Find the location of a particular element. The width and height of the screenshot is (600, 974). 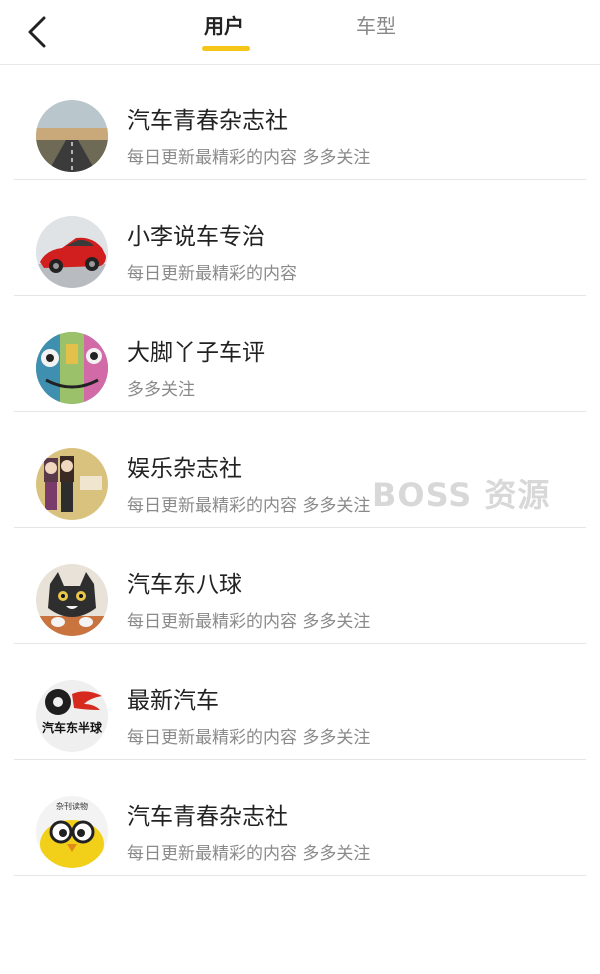

active-tab-indicator is located at coordinates (226, 48).